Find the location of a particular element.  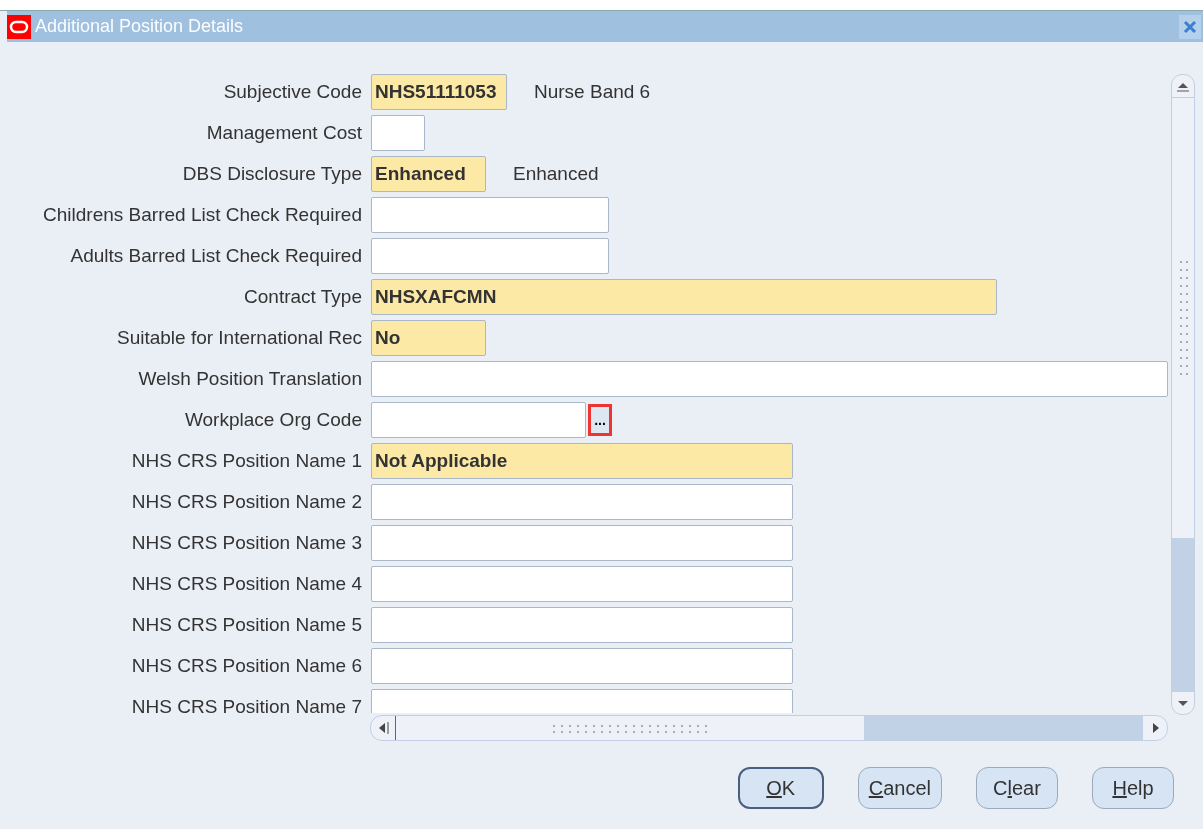

field-label: Suitable for International Rec is located at coordinates (239, 338).